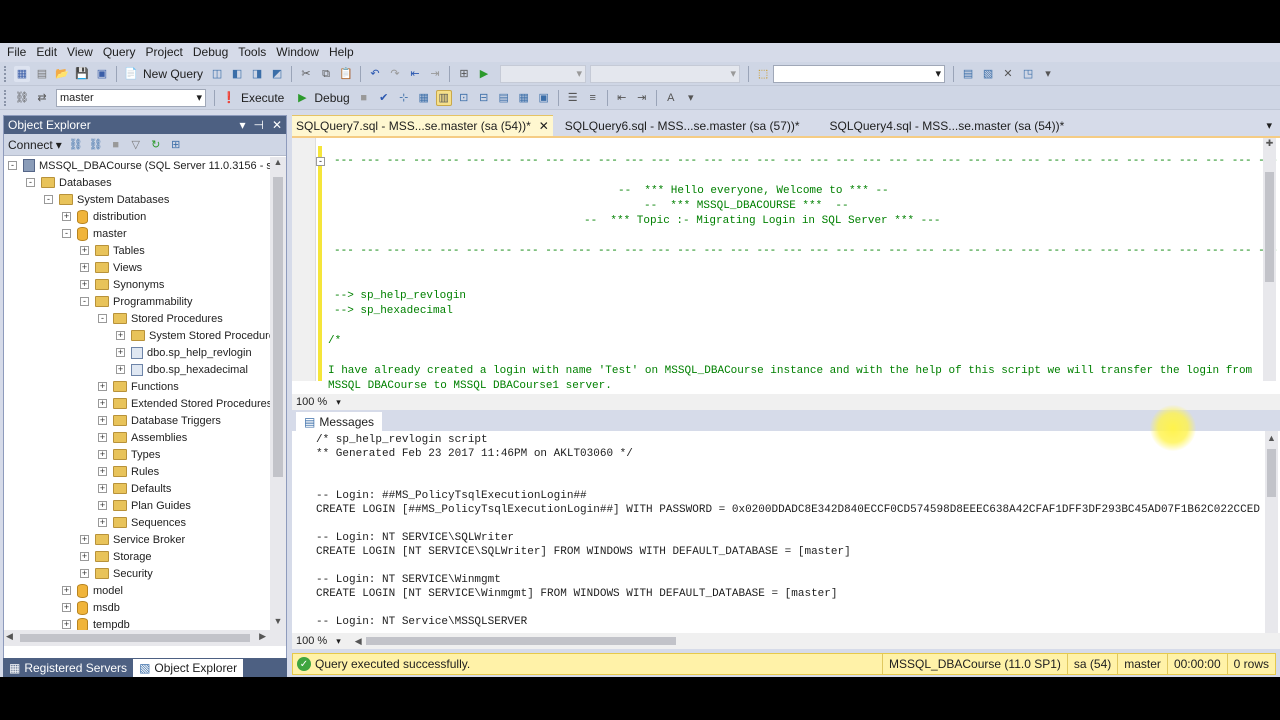 Image resolution: width=1280 pixels, height=720 pixels. What do you see at coordinates (573, 98) in the screenshot?
I see `comment-lines-icon: ☰` at bounding box center [573, 98].